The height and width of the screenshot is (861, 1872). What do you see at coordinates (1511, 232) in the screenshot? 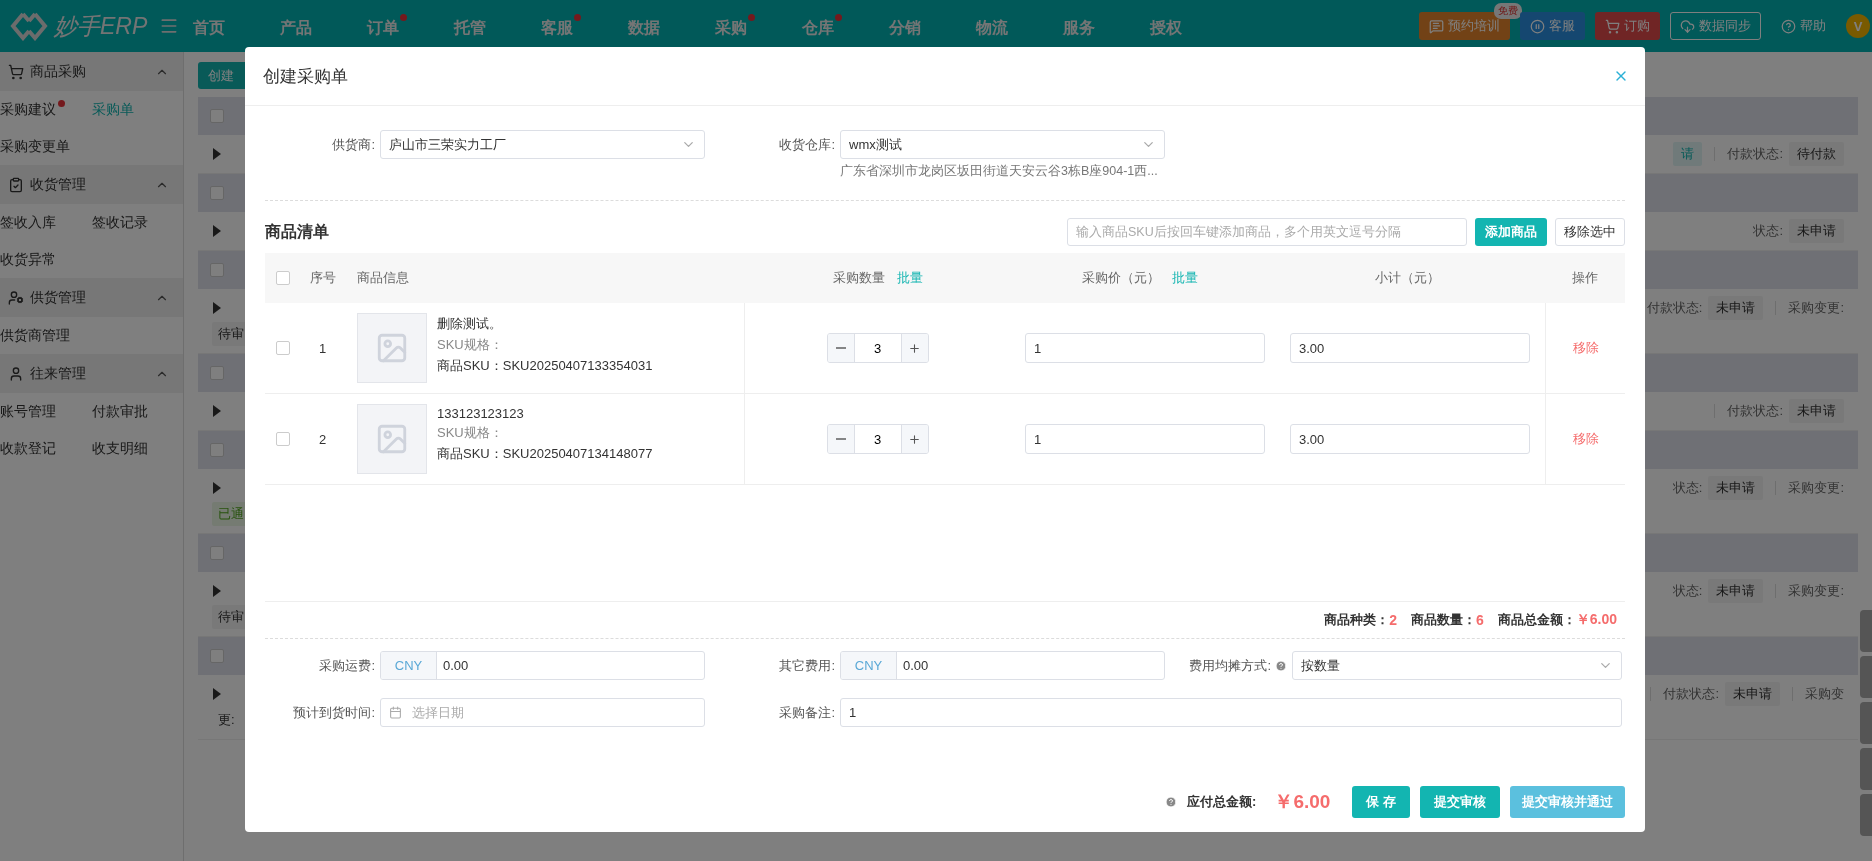
I see `add-product-button: 添加商品` at bounding box center [1511, 232].